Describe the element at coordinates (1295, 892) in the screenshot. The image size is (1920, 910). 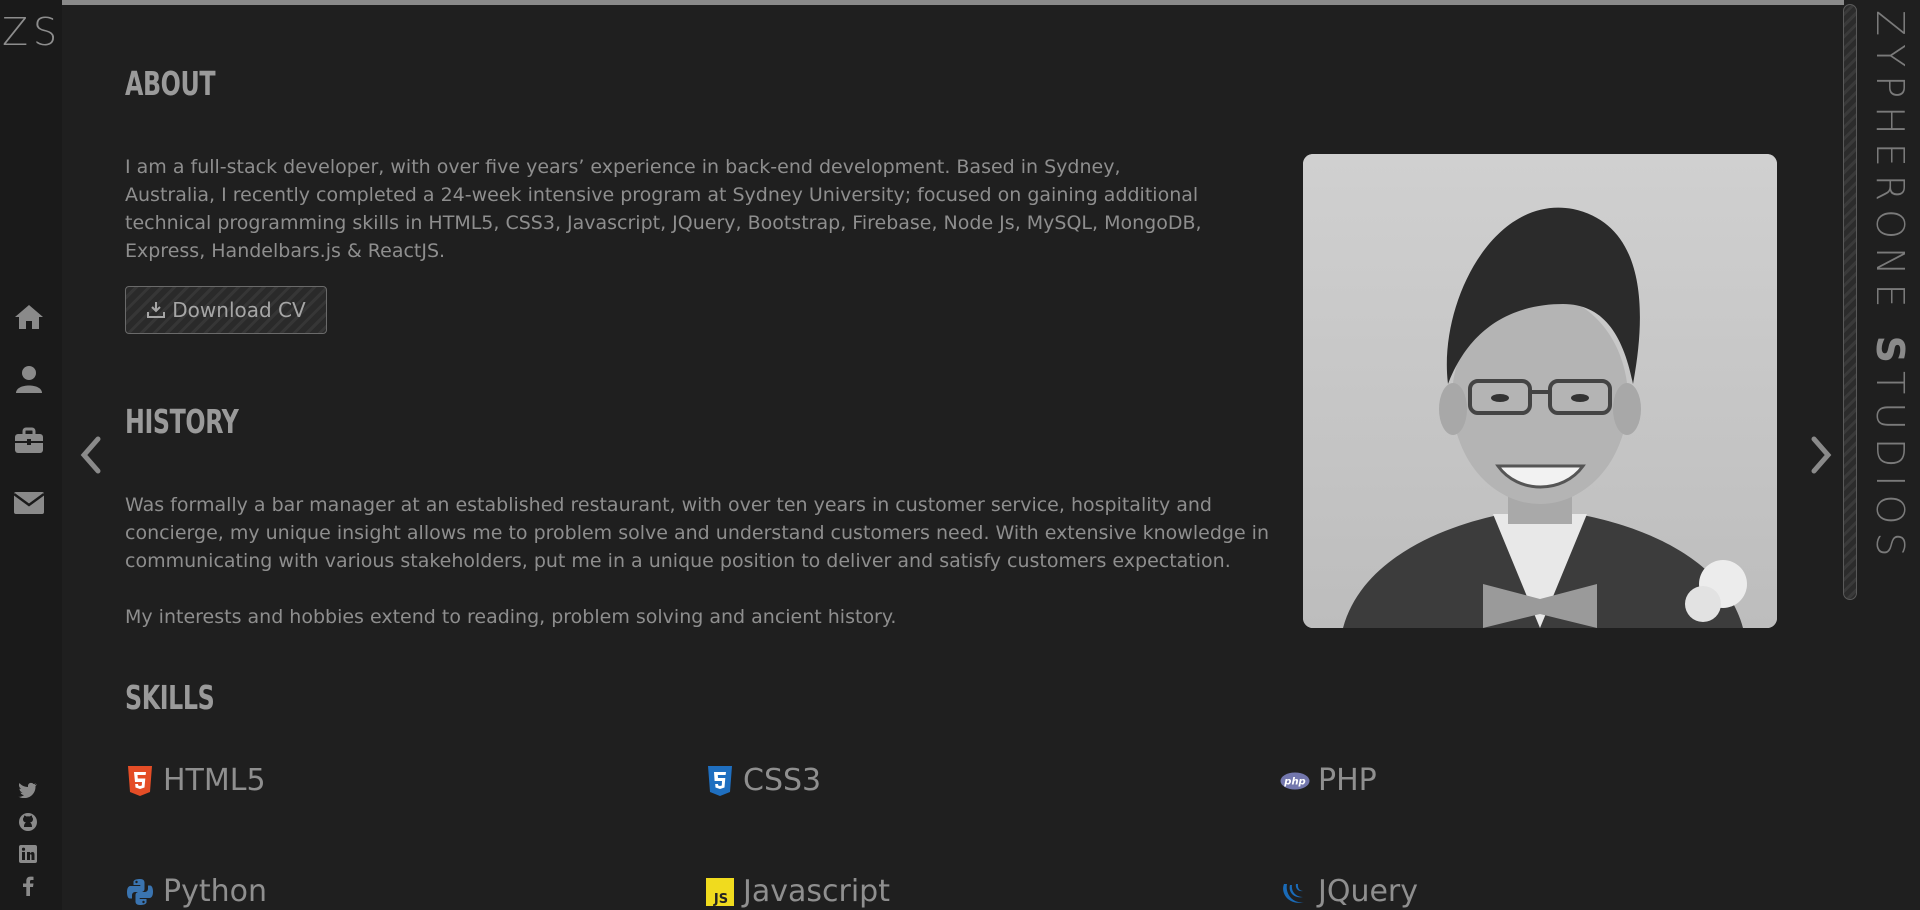
I see `jquery-icon` at that location.